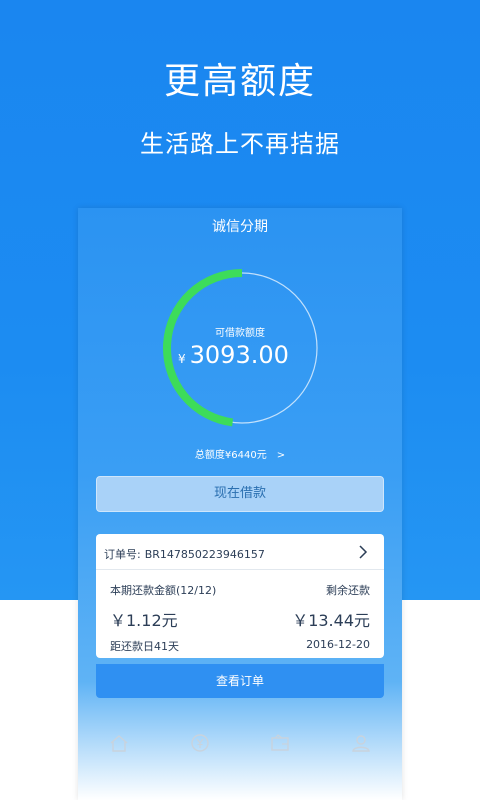  Describe the element at coordinates (239, 81) in the screenshot. I see `hero-title: 更高额度` at that location.